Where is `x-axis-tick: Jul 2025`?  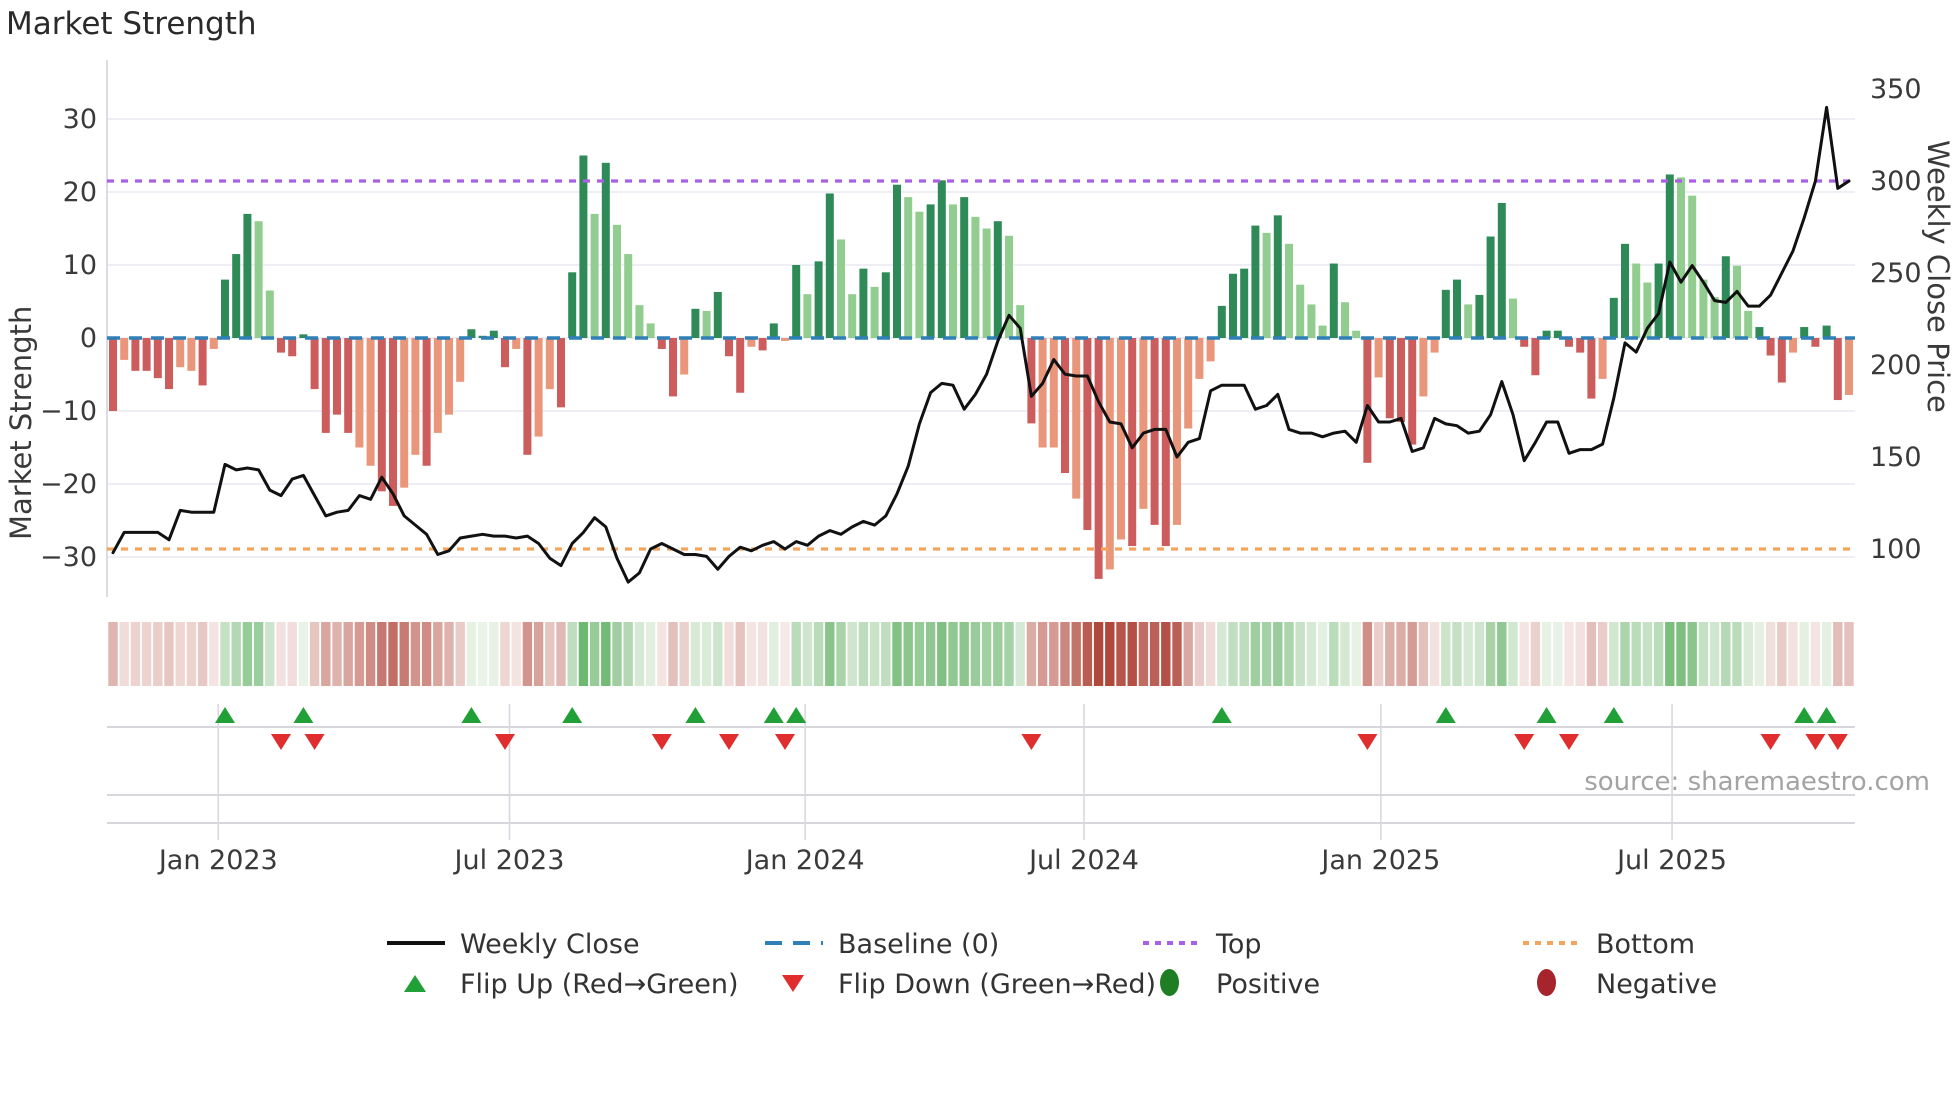
x-axis-tick: Jul 2025 is located at coordinates (1671, 860).